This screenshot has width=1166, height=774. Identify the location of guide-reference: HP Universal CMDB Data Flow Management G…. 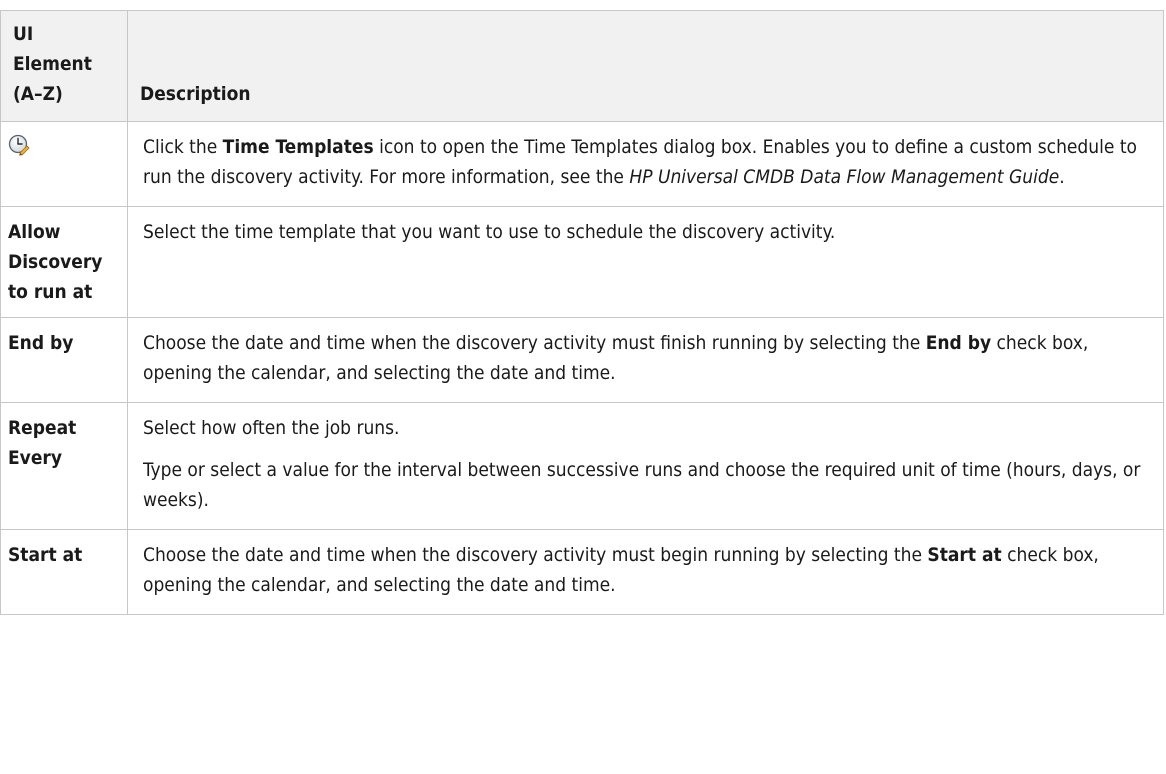
(844, 177).